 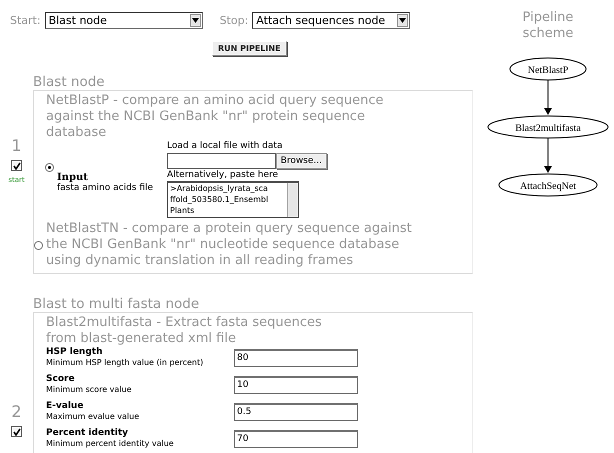 What do you see at coordinates (296, 412) in the screenshot?
I see `parameter-input: 0.5` at bounding box center [296, 412].